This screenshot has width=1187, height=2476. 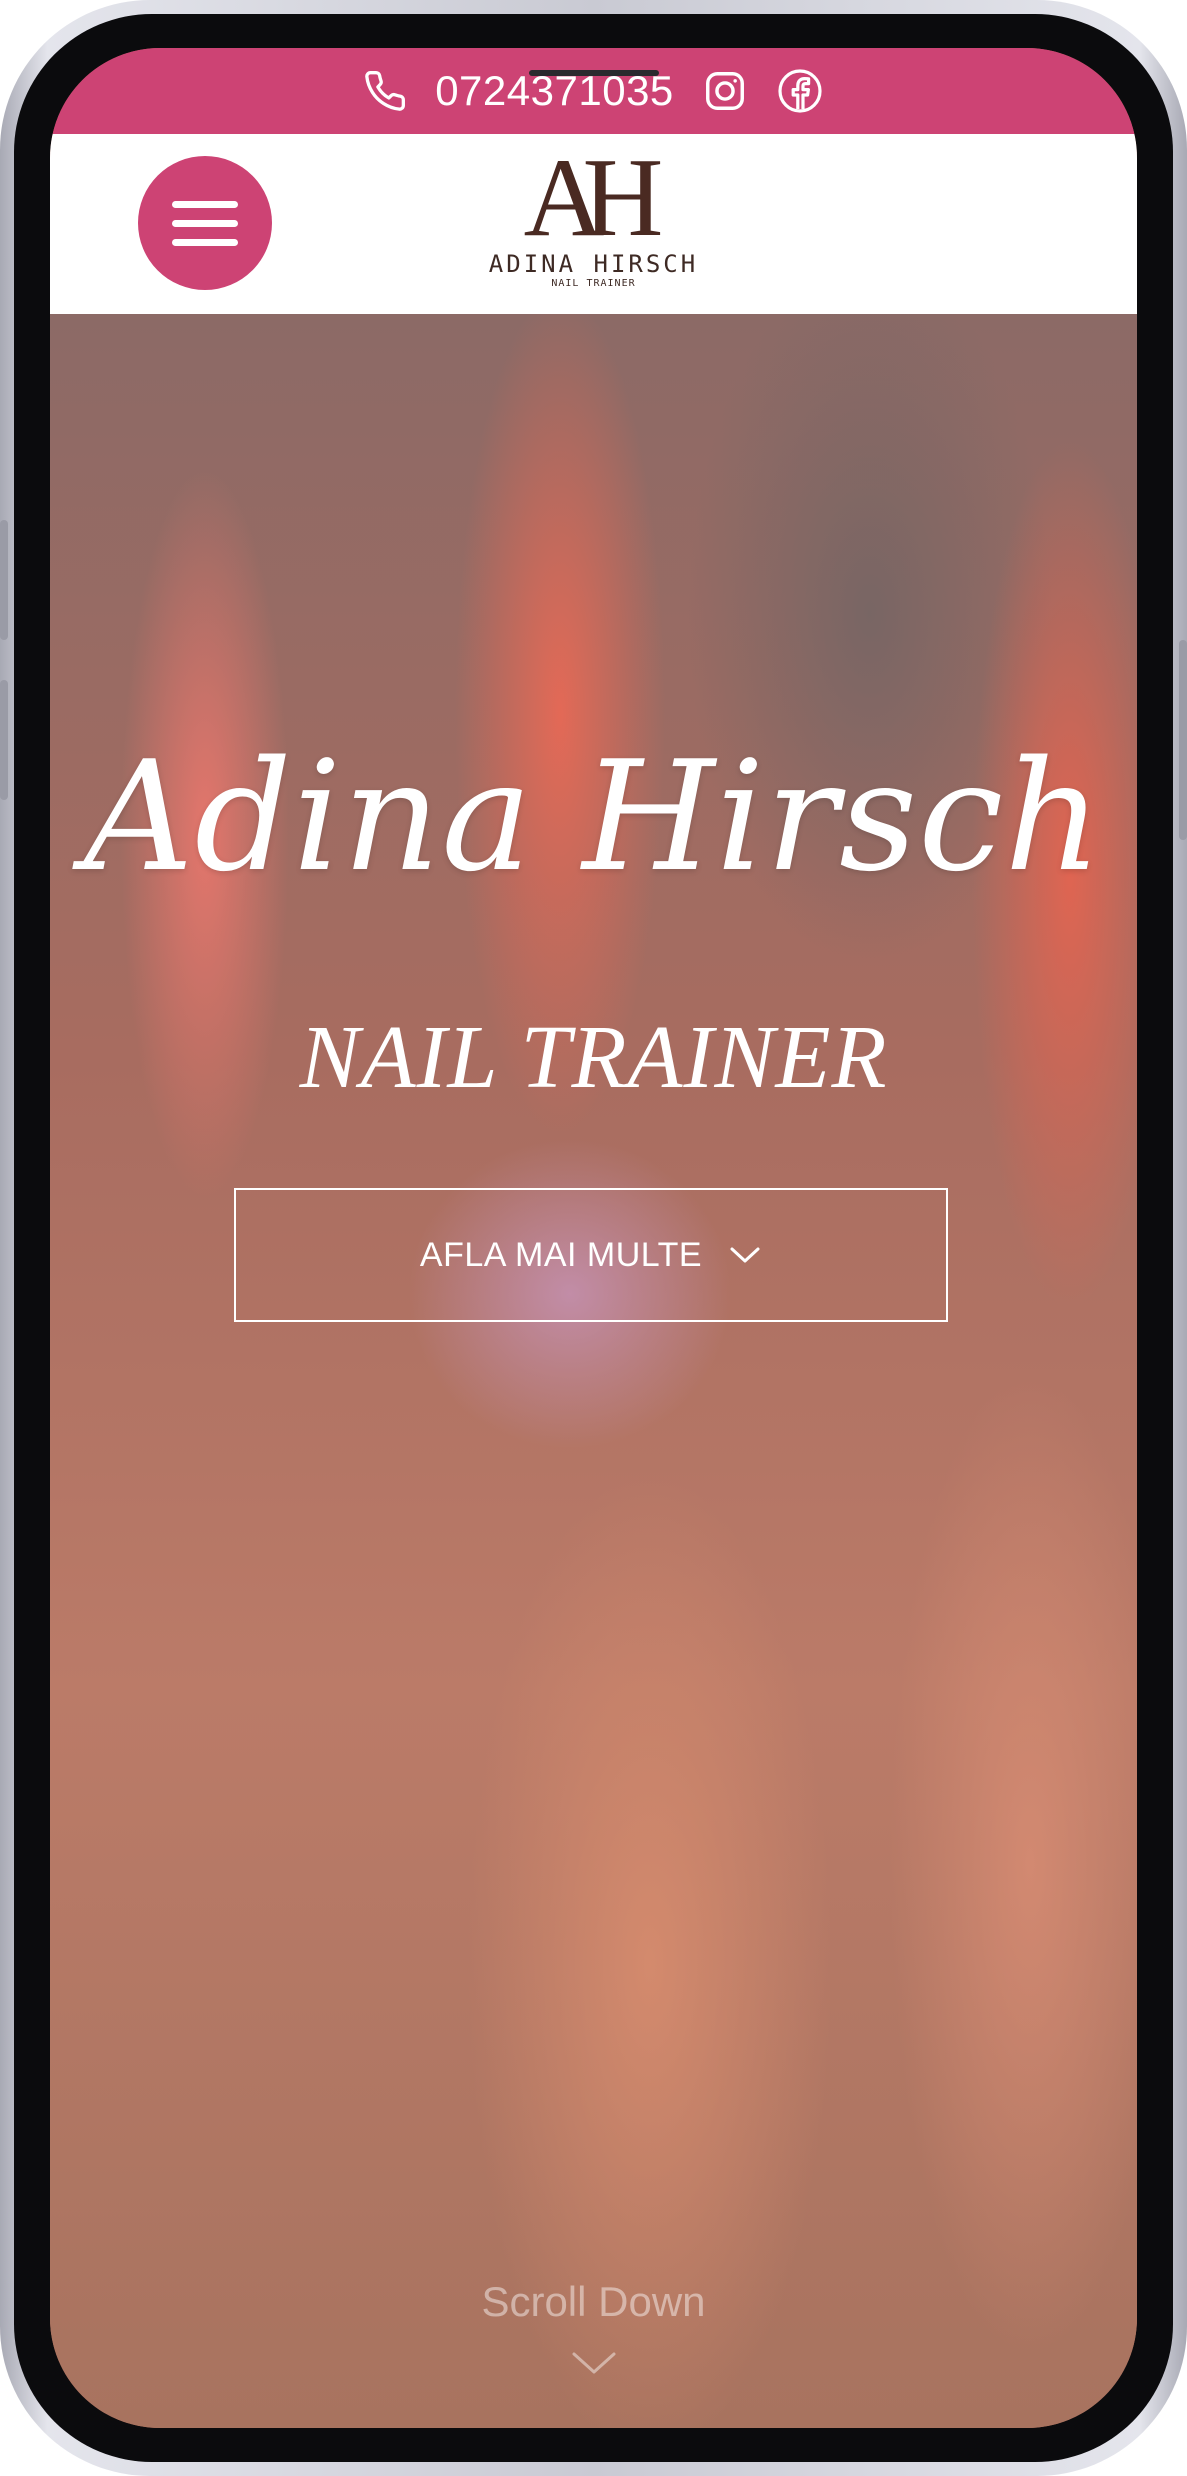 I want to click on menu-button, so click(x=205, y=223).